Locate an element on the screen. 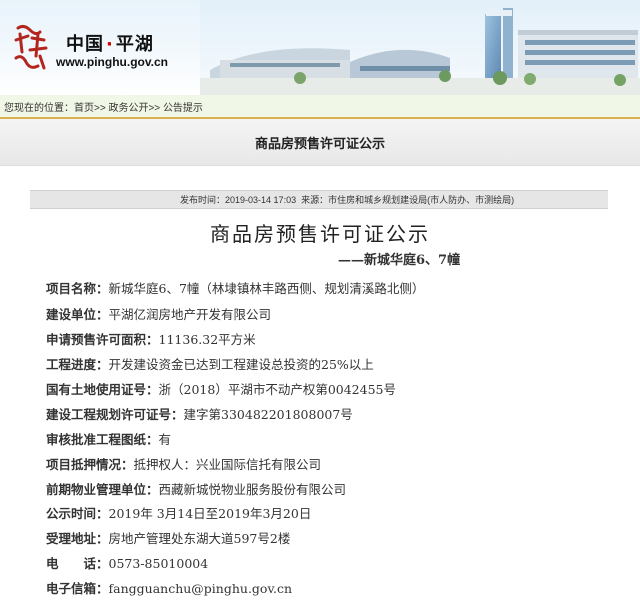  field-value: 建字第330482201808007号 is located at coordinates (268, 414).